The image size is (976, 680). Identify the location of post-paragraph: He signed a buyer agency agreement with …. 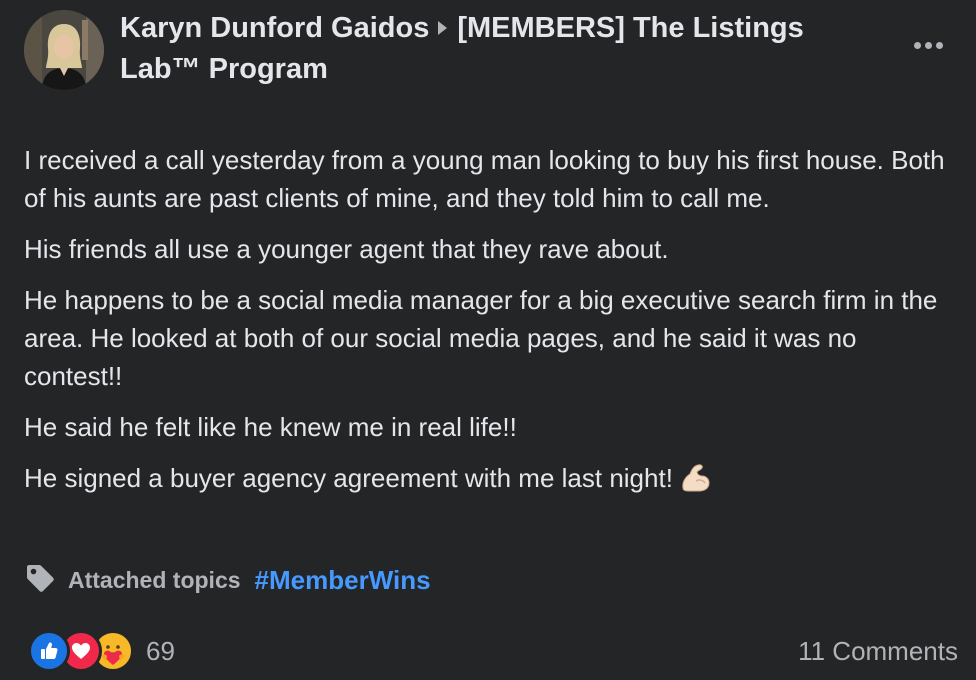
(348, 478).